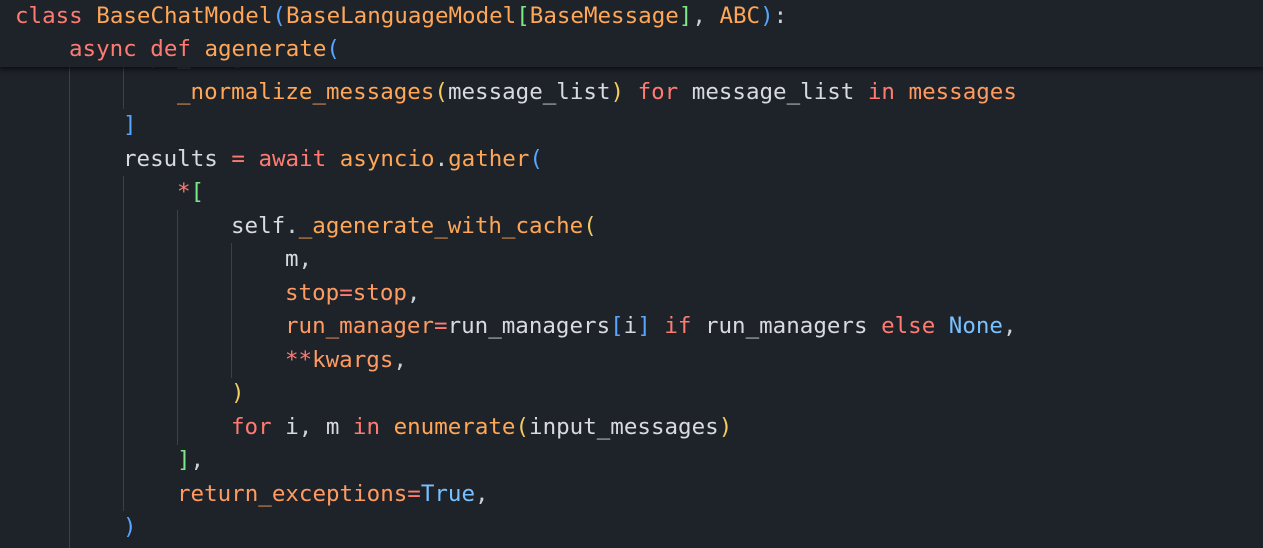 The width and height of the screenshot is (1263, 548). I want to click on code-token: None, so click(975, 326).